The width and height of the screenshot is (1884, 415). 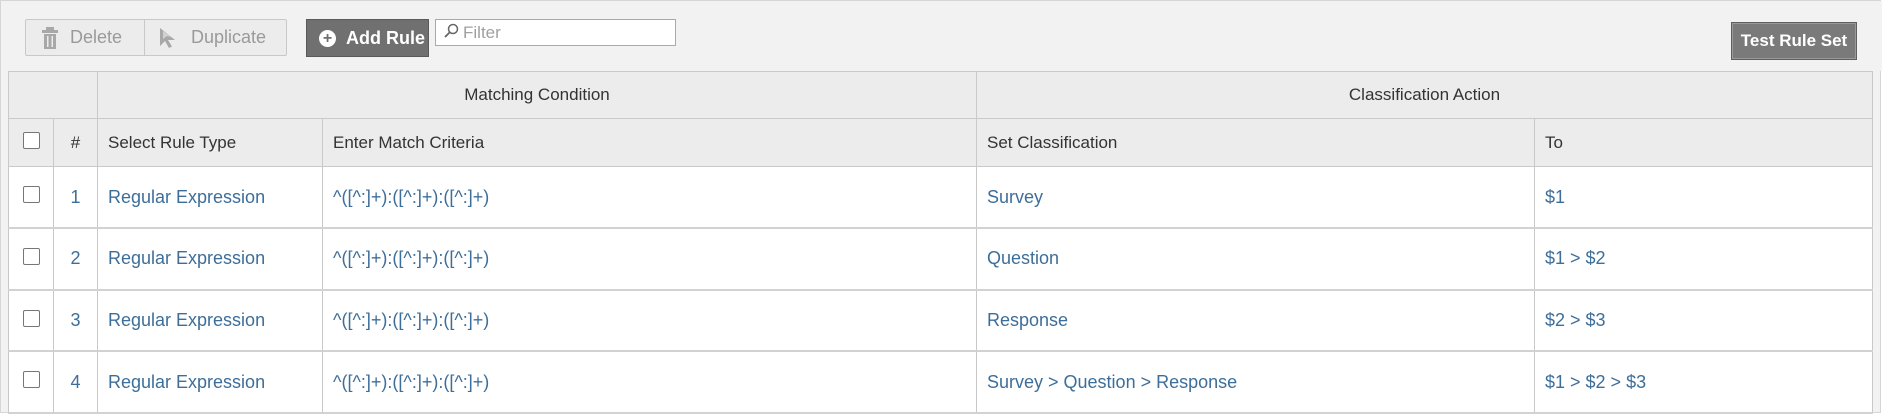 What do you see at coordinates (563, 32) in the screenshot?
I see `filter-input` at bounding box center [563, 32].